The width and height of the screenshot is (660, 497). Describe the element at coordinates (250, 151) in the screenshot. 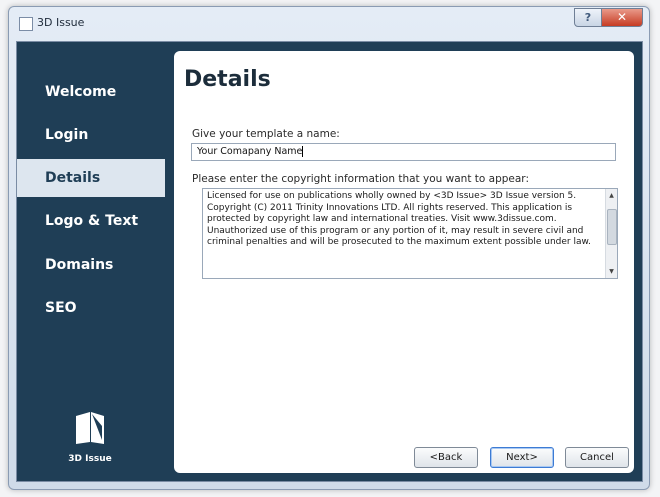

I see `template-name-value: Your Comapany Name` at that location.